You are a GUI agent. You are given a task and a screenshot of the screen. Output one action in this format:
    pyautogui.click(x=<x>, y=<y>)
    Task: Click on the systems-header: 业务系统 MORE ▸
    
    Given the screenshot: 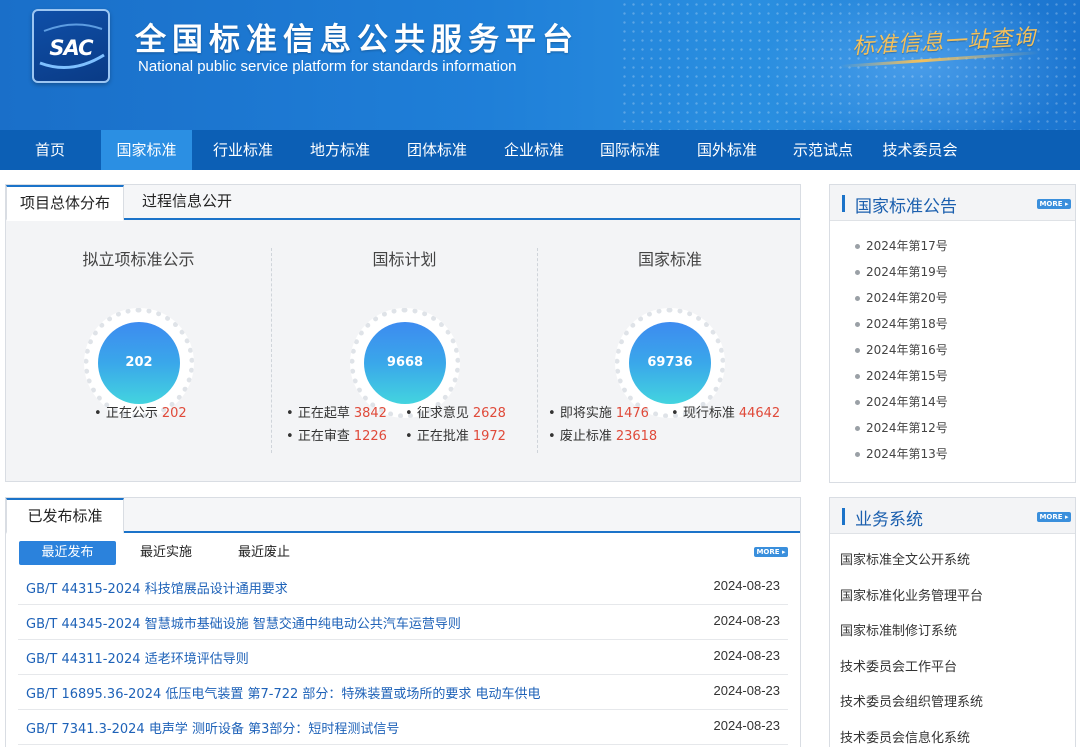 What is the action you would take?
    pyautogui.click(x=952, y=516)
    